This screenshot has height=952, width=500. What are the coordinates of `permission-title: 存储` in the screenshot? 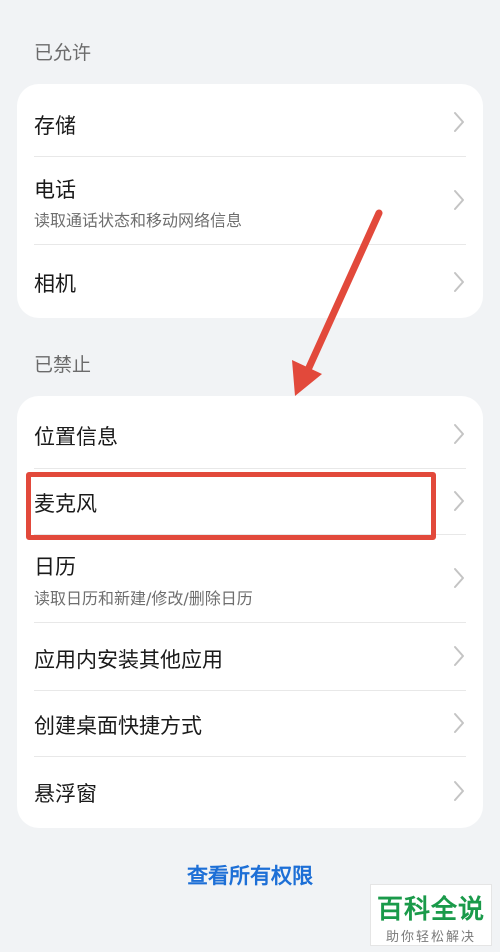 It's located at (55, 126).